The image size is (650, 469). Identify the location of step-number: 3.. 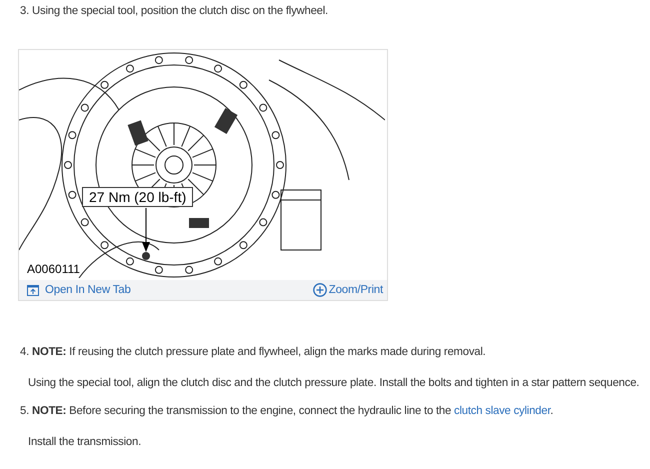
(25, 11).